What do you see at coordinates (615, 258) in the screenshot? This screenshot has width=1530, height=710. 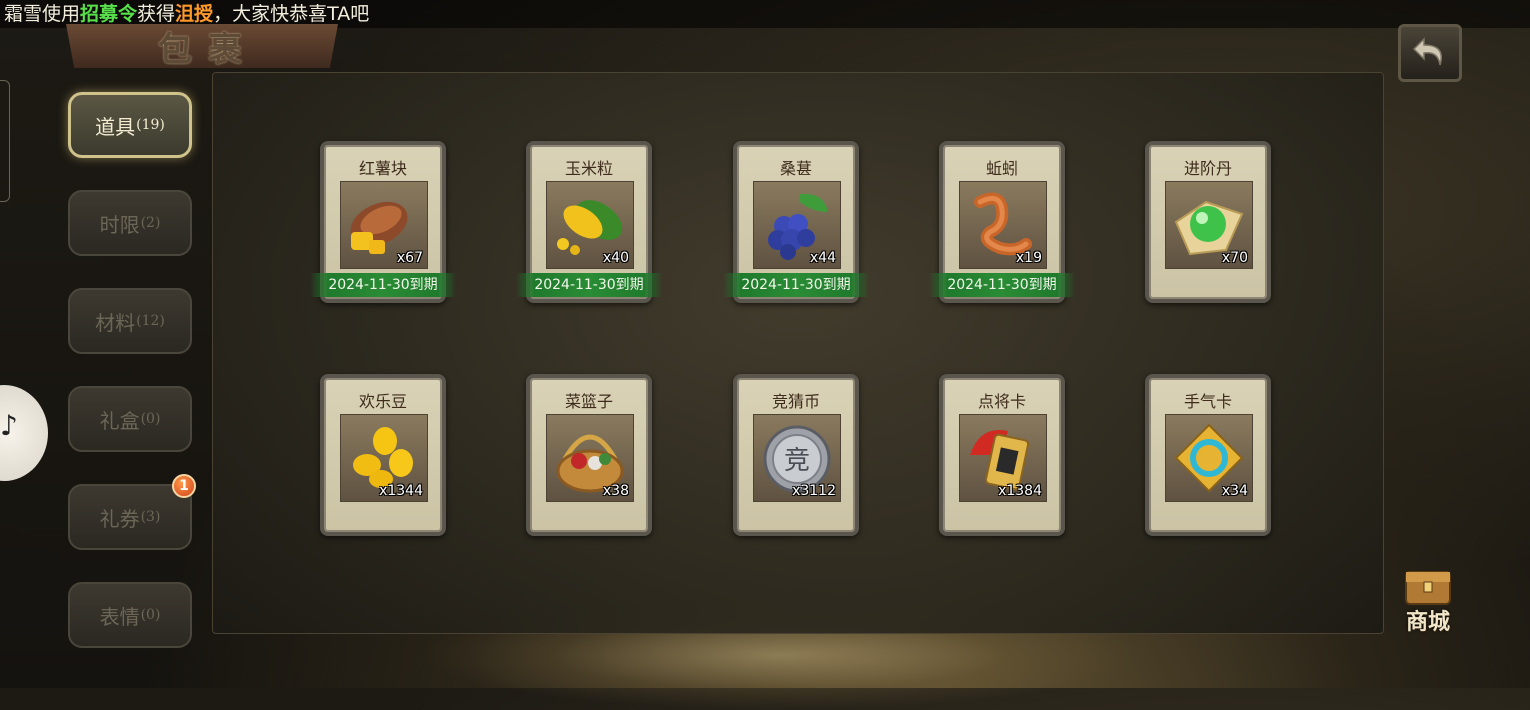 I see `item-quantity: x40` at bounding box center [615, 258].